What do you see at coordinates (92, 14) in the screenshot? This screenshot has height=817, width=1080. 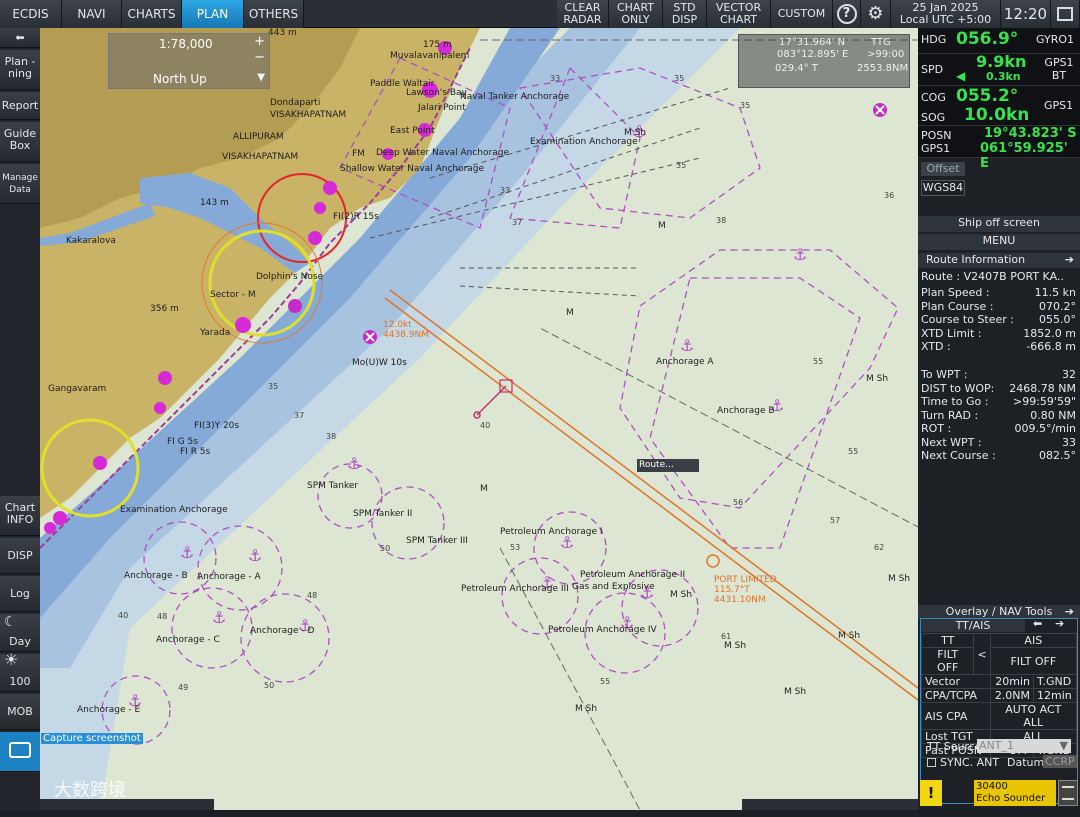 I see `tab-navi: NAVI` at bounding box center [92, 14].